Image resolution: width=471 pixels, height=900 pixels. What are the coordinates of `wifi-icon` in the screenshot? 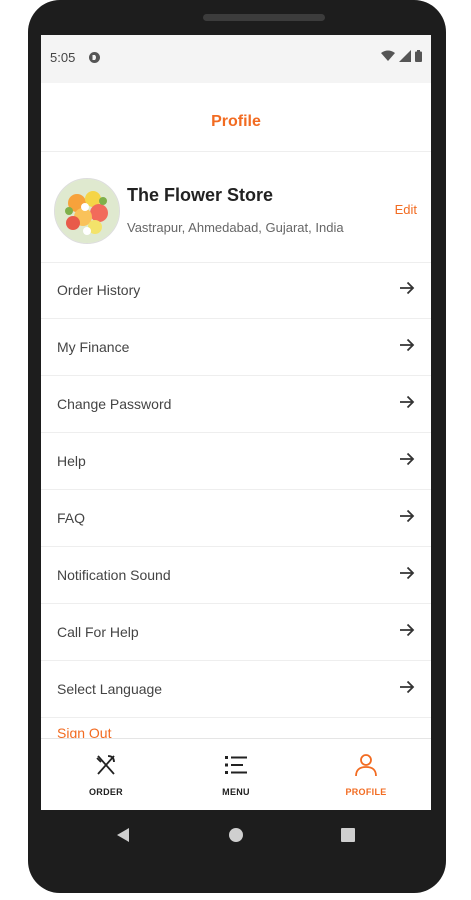 It's located at (388, 55).